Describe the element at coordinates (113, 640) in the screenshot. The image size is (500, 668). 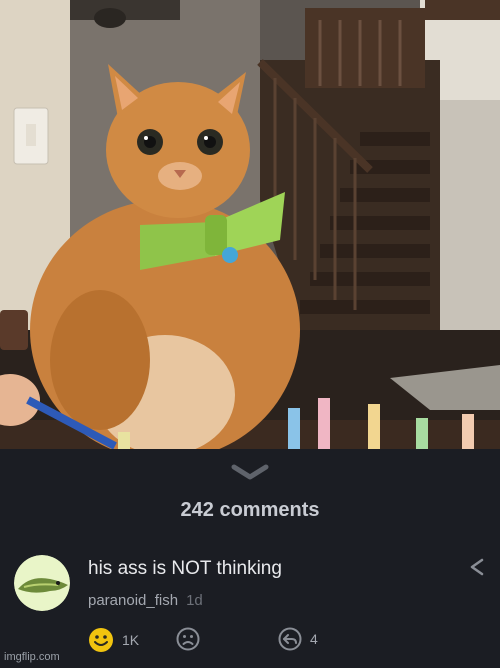
I see `like-button: 1K` at that location.